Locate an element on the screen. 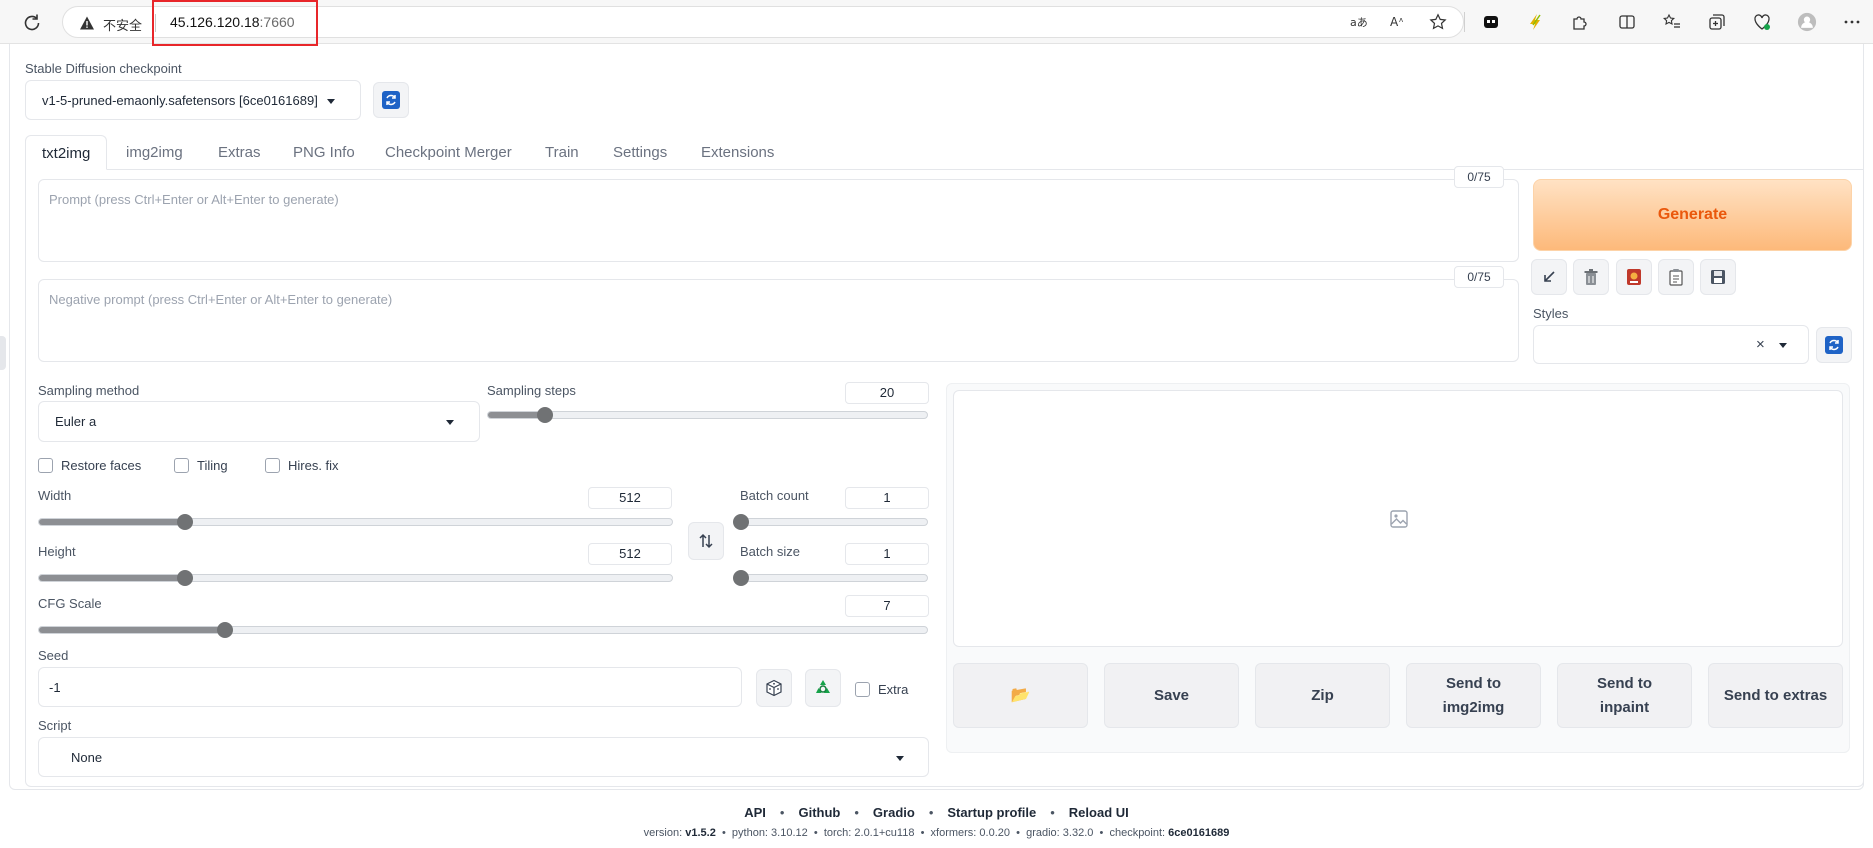 This screenshot has height=848, width=1873. reload-icon is located at coordinates (32, 23).